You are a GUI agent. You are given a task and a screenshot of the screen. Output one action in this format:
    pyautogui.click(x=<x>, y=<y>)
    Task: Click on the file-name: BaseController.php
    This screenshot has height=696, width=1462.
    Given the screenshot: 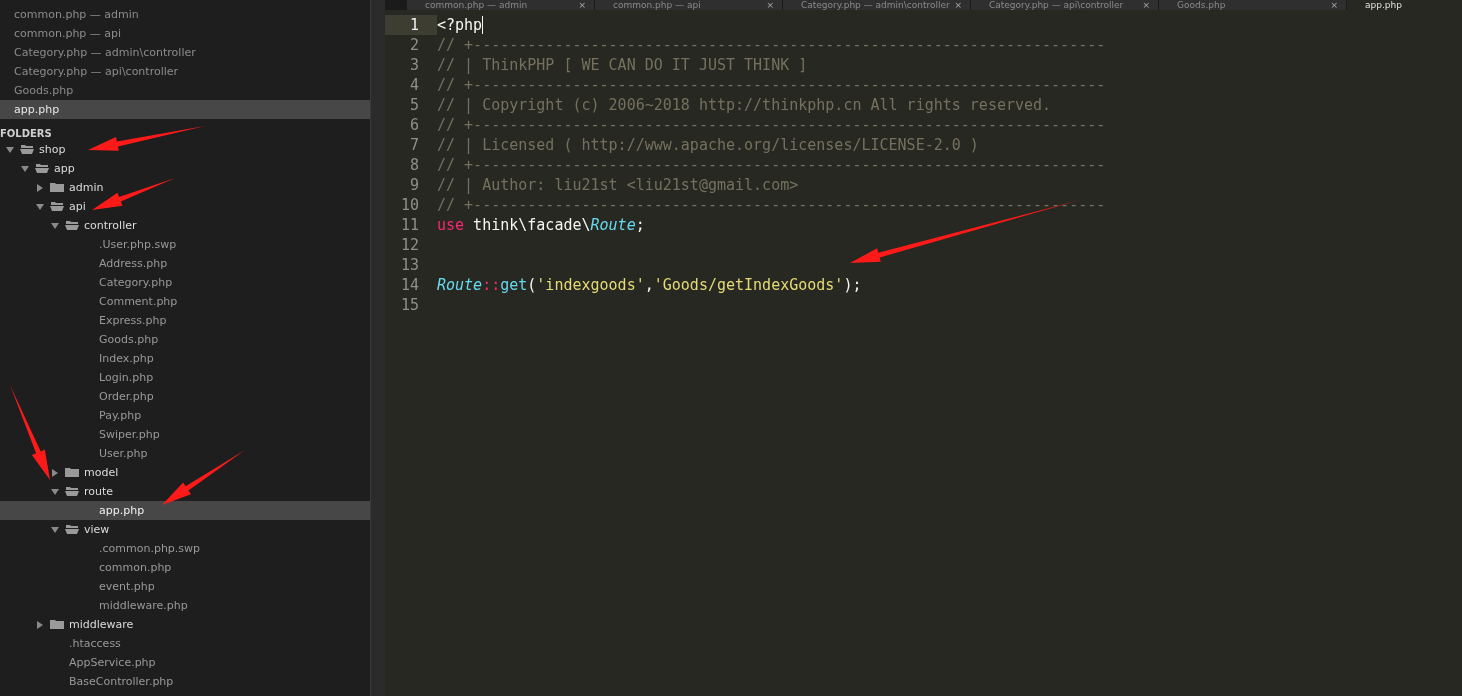 What is the action you would take?
    pyautogui.click(x=121, y=681)
    